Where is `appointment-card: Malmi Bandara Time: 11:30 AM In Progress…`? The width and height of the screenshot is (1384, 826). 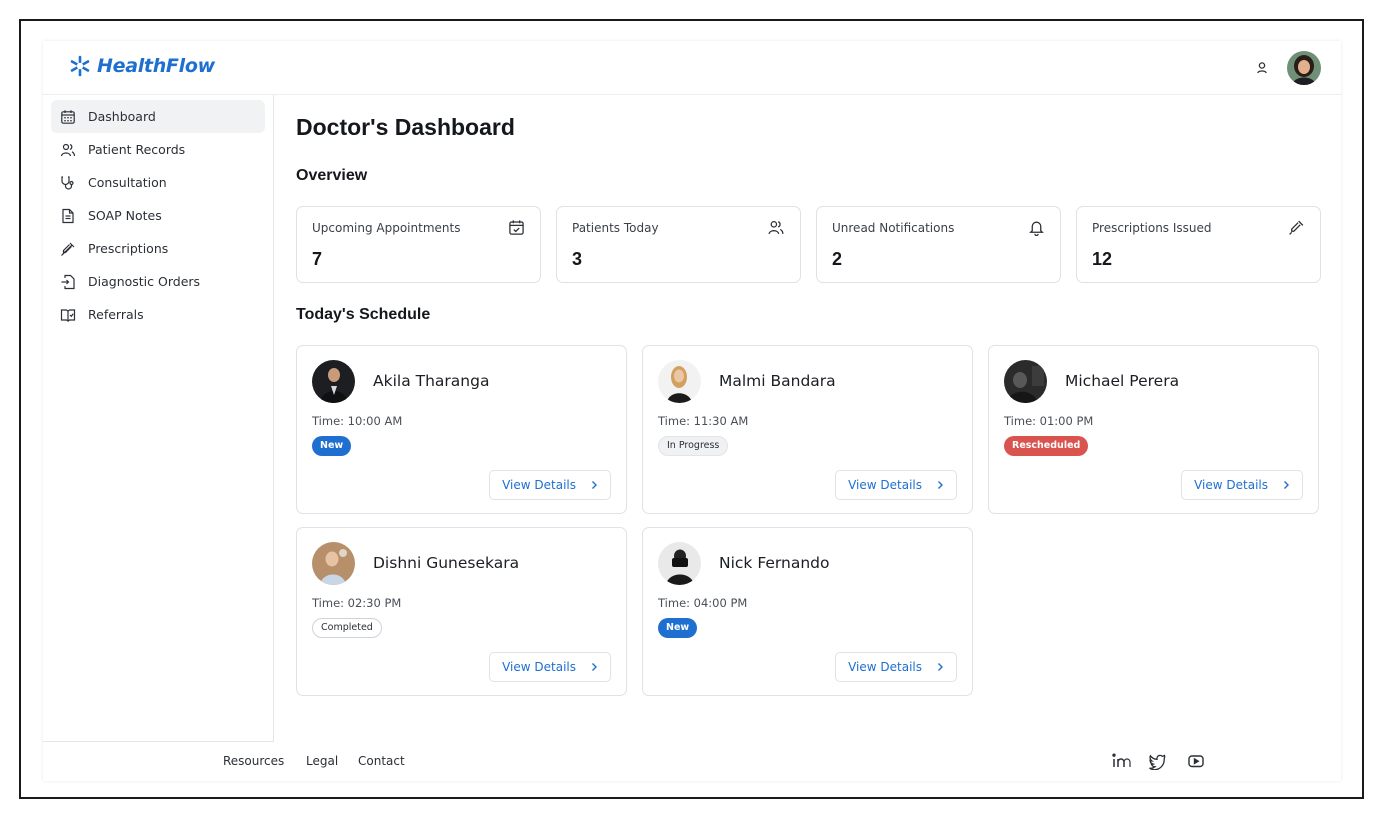 appointment-card: Malmi Bandara Time: 11:30 AM In Progress… is located at coordinates (807, 429).